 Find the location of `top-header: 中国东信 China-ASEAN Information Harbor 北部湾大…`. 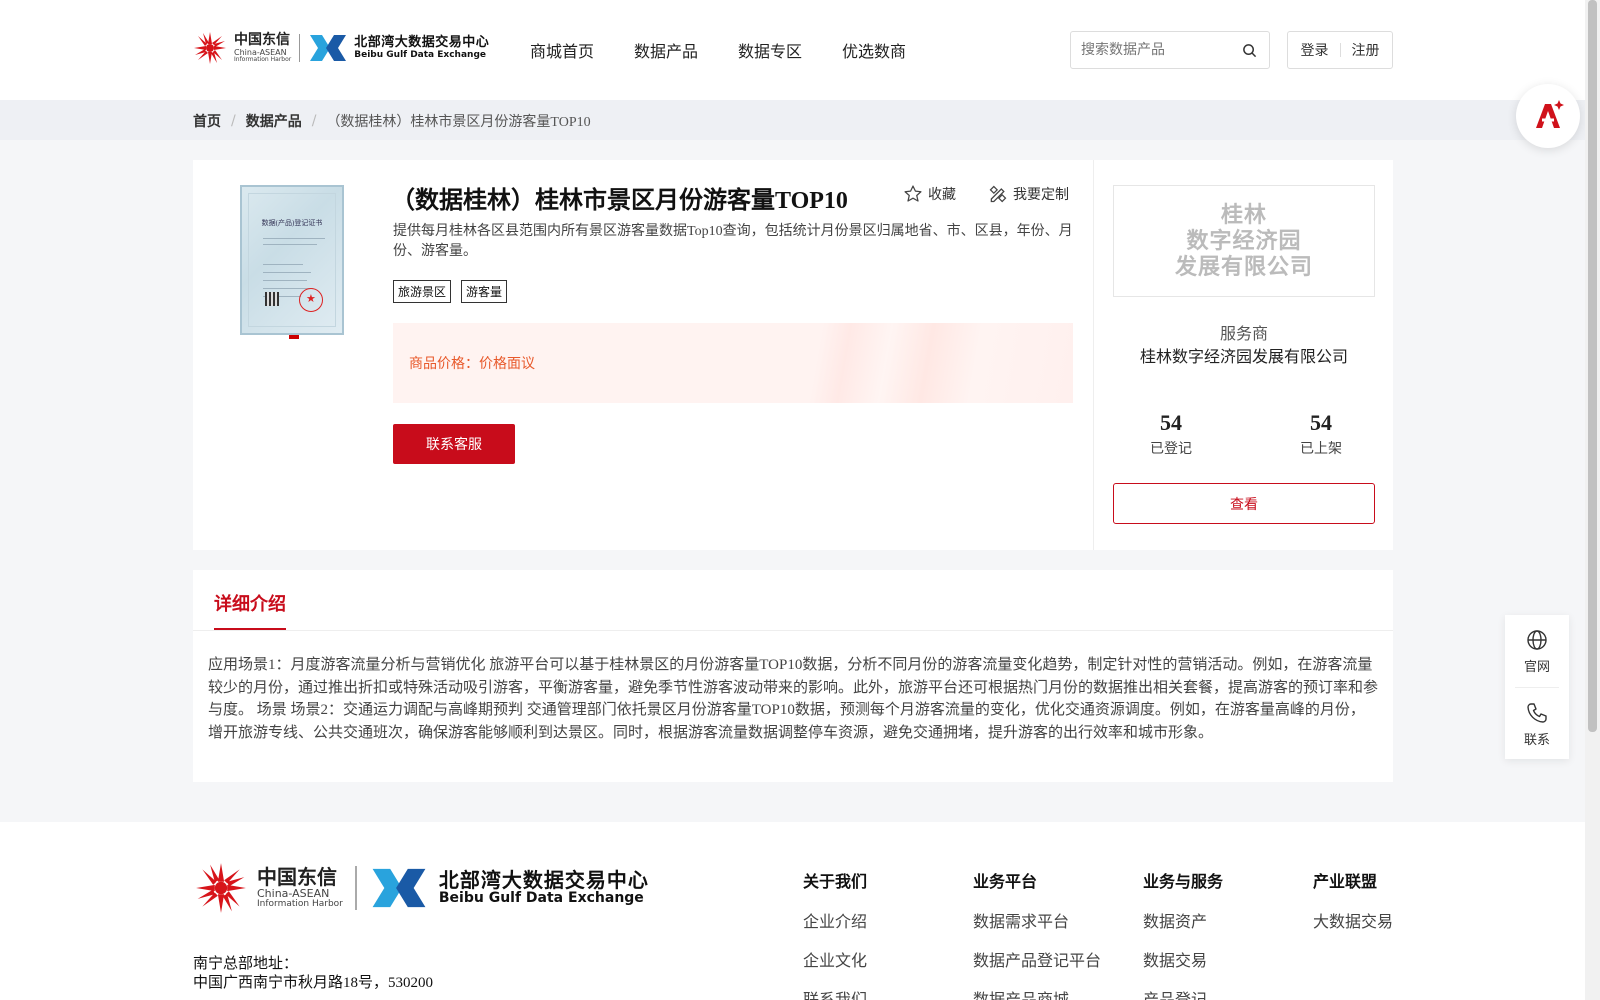

top-header: 中国东信 China-ASEAN Information Harbor 北部湾大… is located at coordinates (792, 50).